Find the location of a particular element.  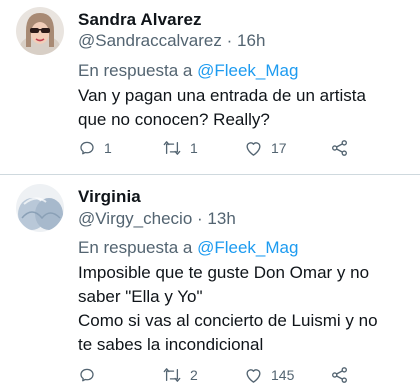

handle-line: @Sandraccalvarez · 16h is located at coordinates (171, 41).